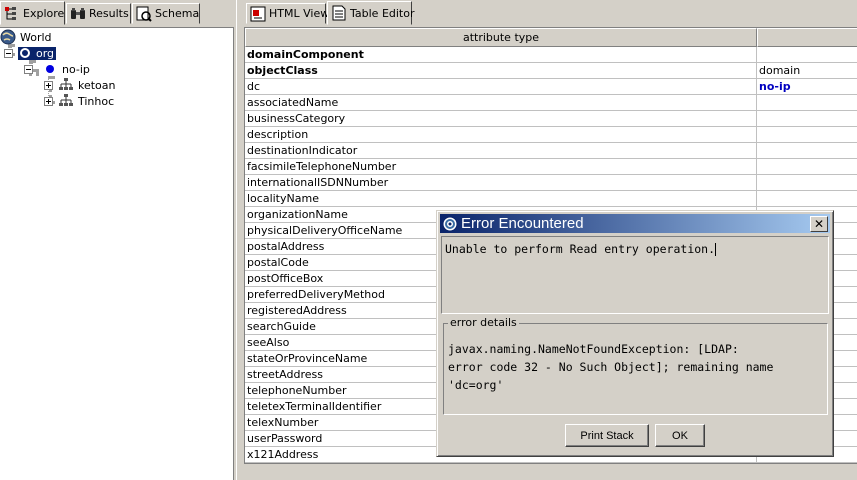 The width and height of the screenshot is (857, 480). Describe the element at coordinates (97, 85) in the screenshot. I see `tree-node-ketoan-label: ketoan` at that location.